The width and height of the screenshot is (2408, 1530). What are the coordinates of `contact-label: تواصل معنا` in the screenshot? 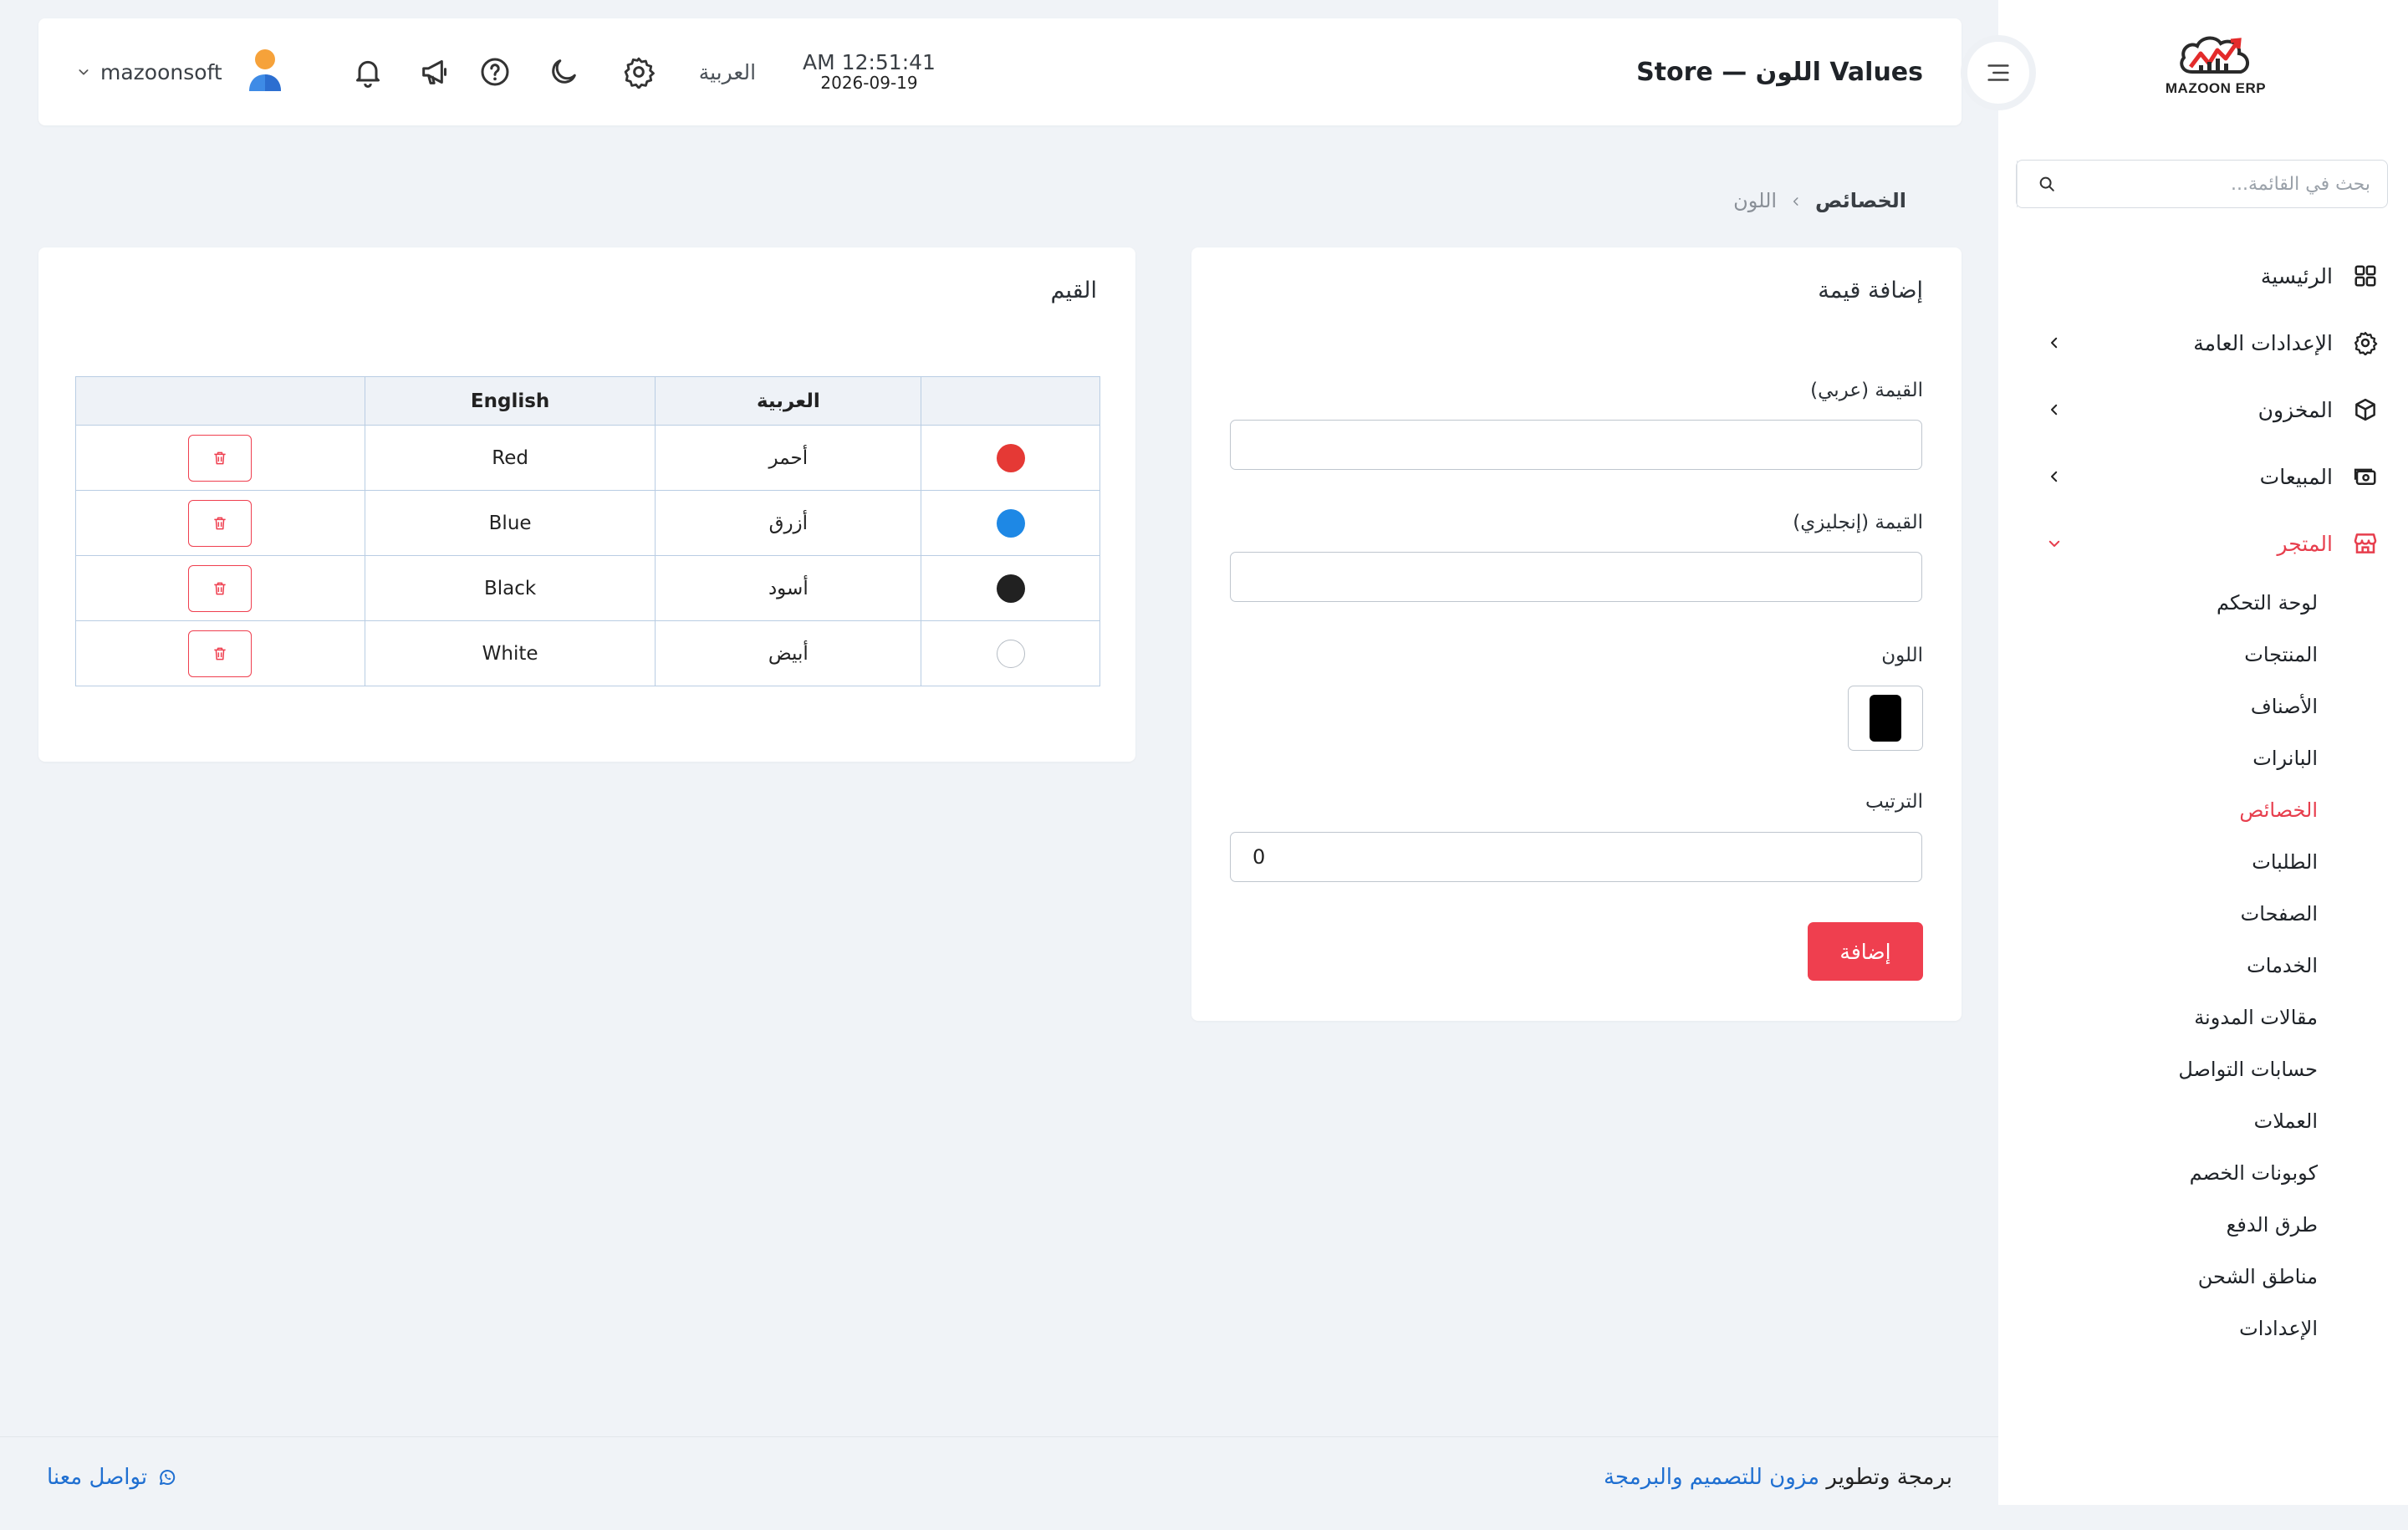 It's located at (97, 1477).